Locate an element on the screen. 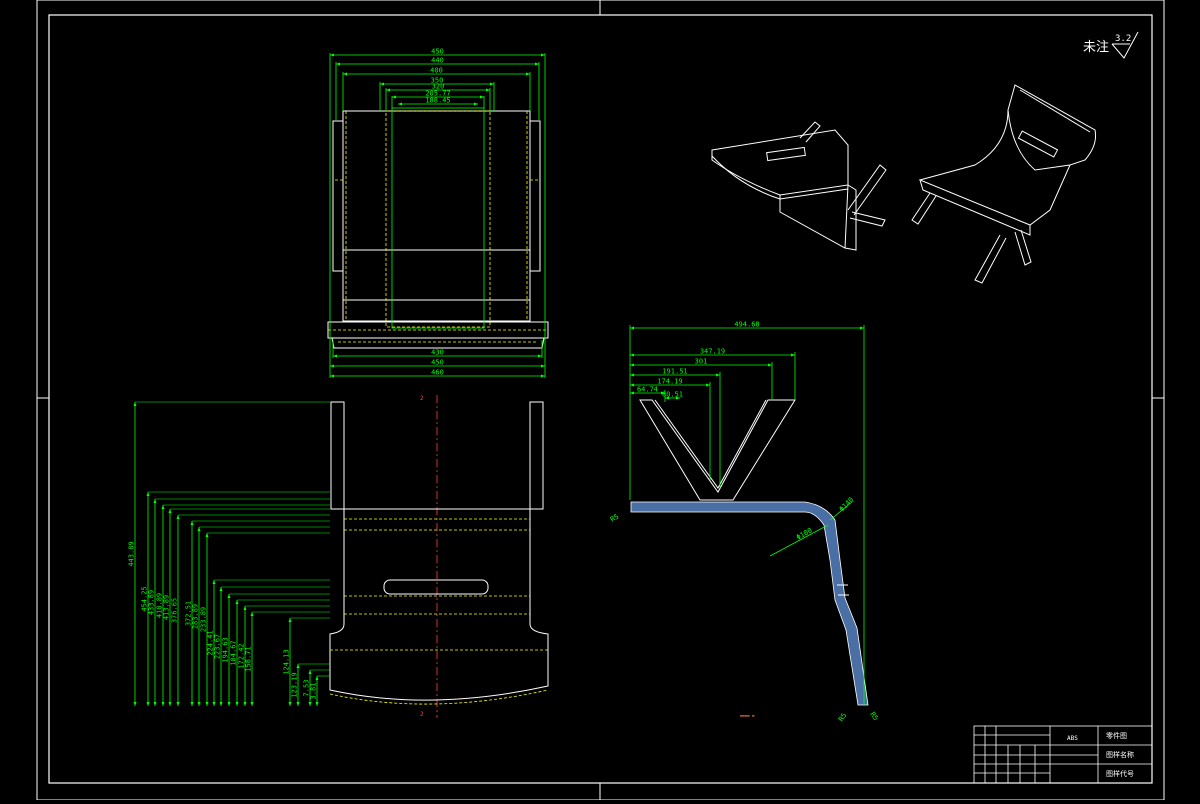 The width and height of the screenshot is (1200, 804). front-height-dim-0-label: 443.89 is located at coordinates (132, 553).